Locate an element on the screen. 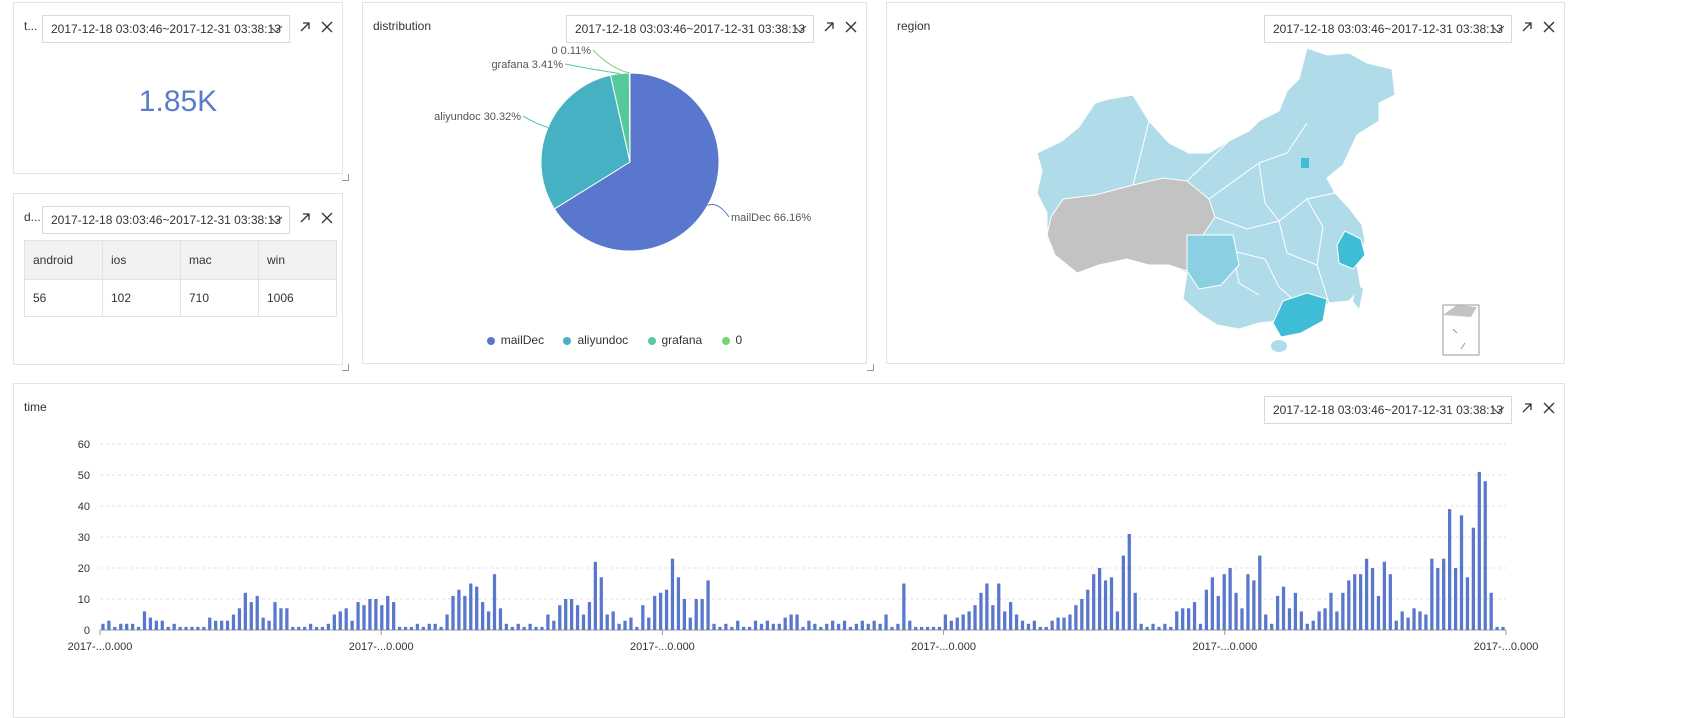 This screenshot has width=1696, height=718. pie-slice is located at coordinates (629, 117).